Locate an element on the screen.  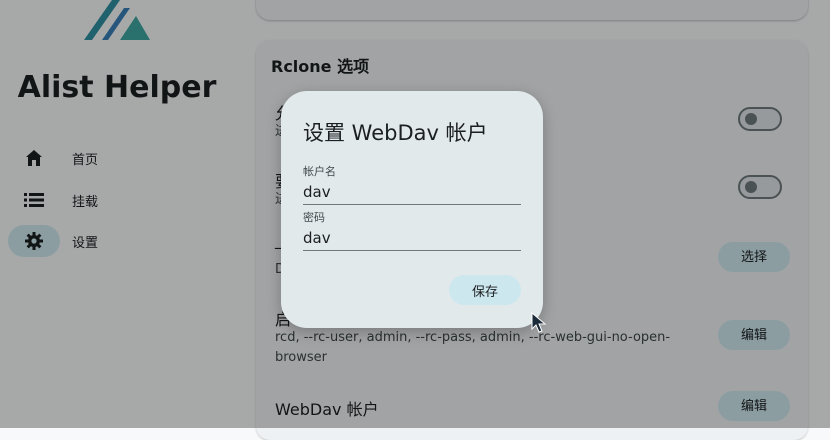
dialog-title: 设置 WebDav 帐户 is located at coordinates (395, 133).